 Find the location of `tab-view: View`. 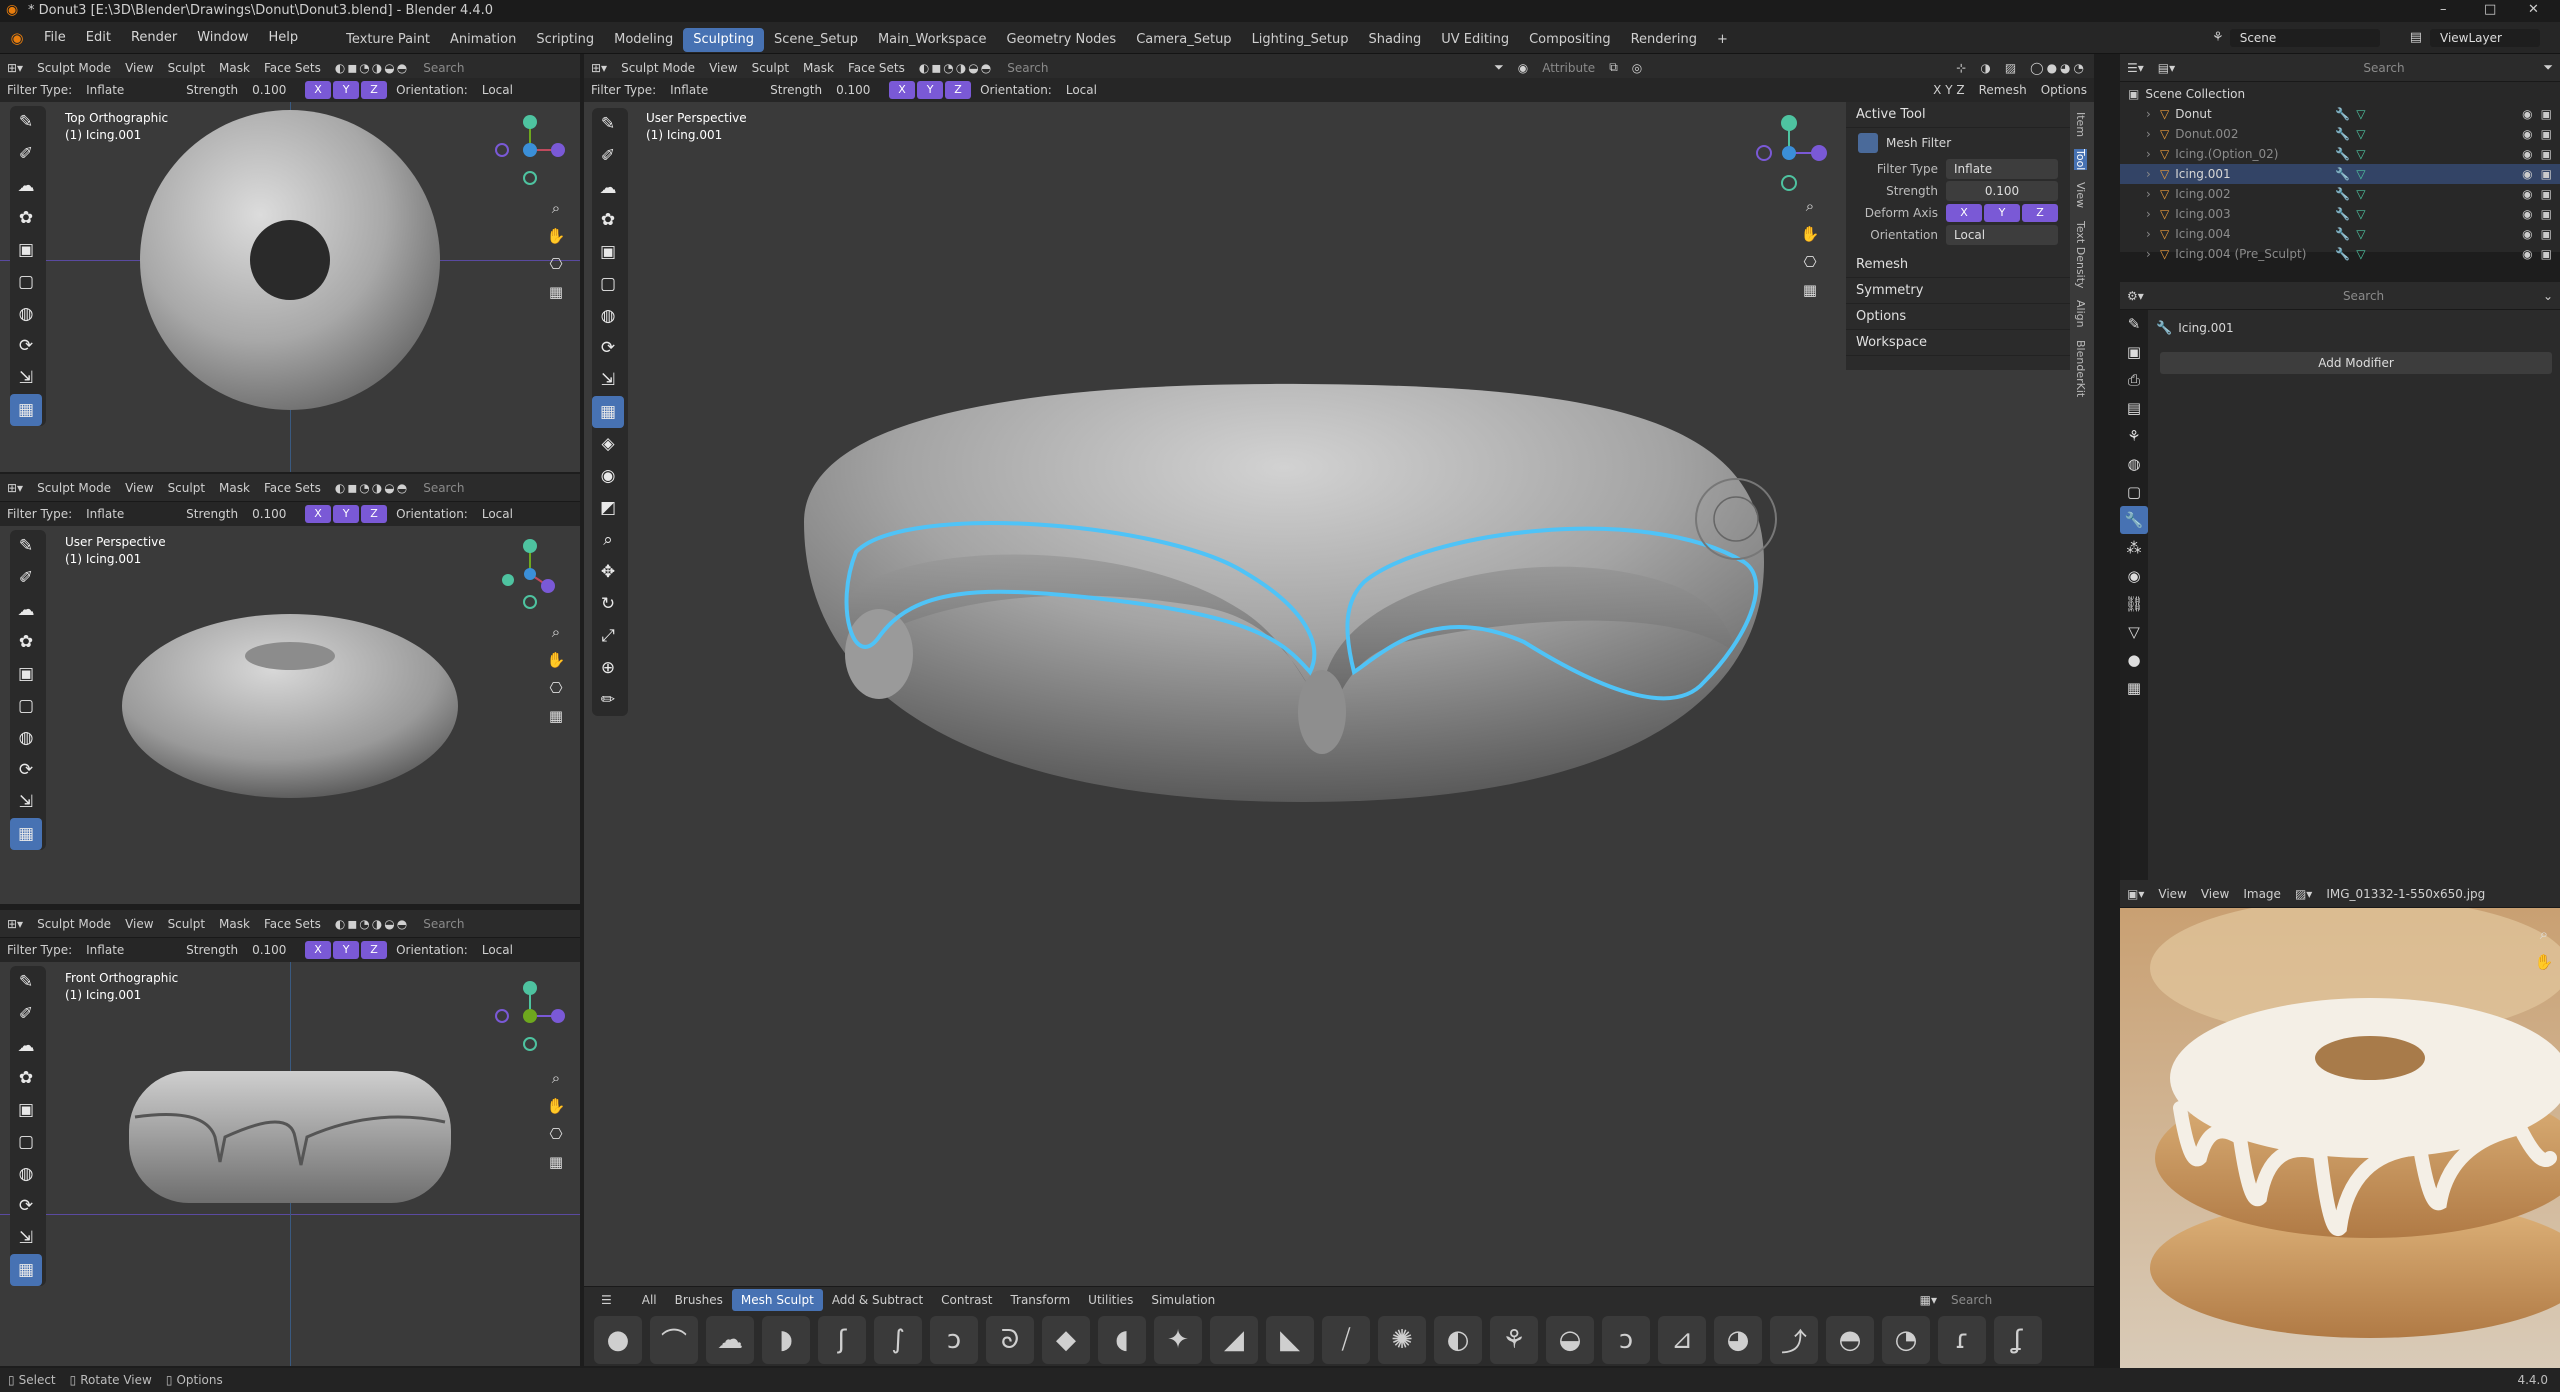

tab-view: View is located at coordinates (2080, 195).